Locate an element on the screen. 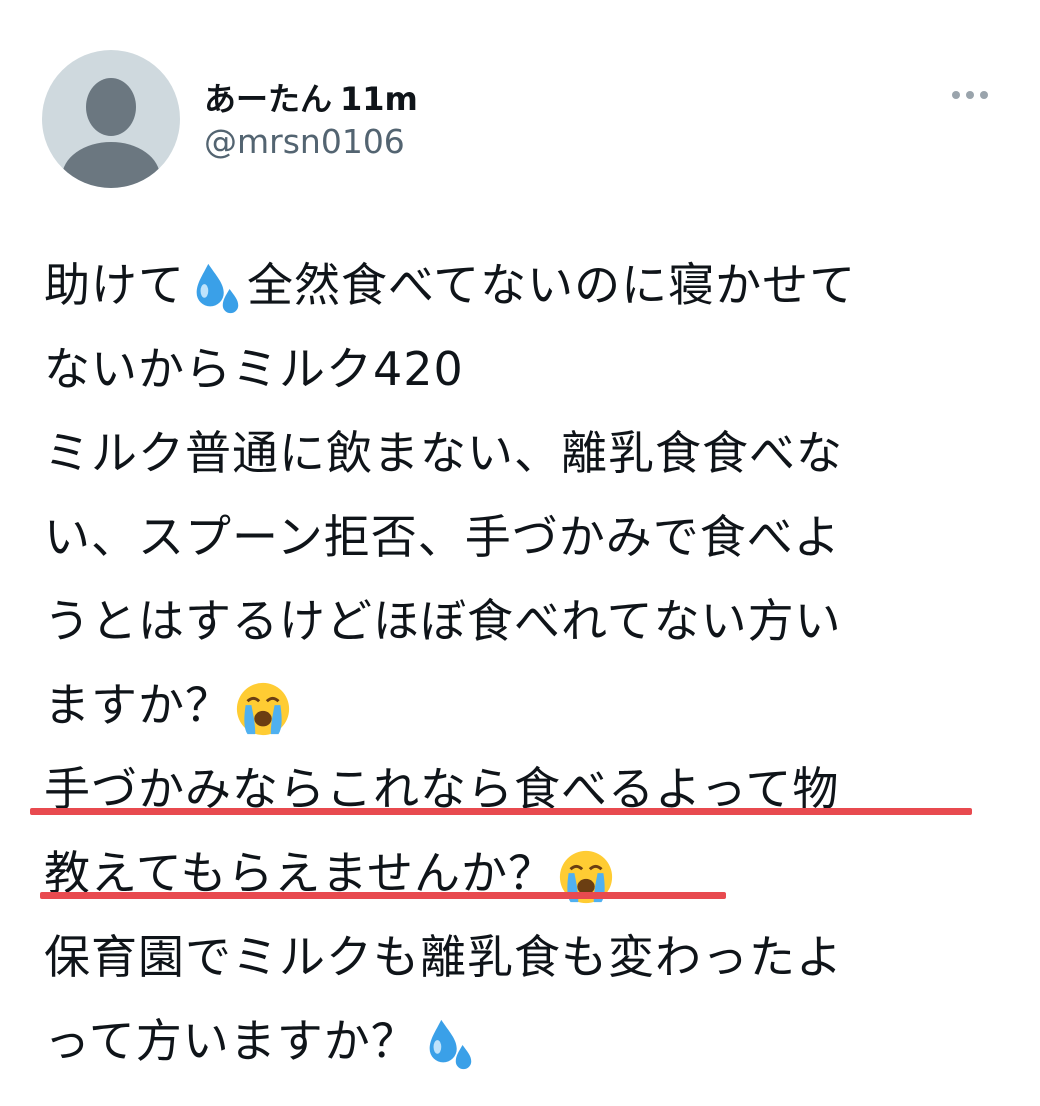 The image size is (1040, 1106). tweet-text-line: 教えてもらえませんか？😭 is located at coordinates (524, 880).